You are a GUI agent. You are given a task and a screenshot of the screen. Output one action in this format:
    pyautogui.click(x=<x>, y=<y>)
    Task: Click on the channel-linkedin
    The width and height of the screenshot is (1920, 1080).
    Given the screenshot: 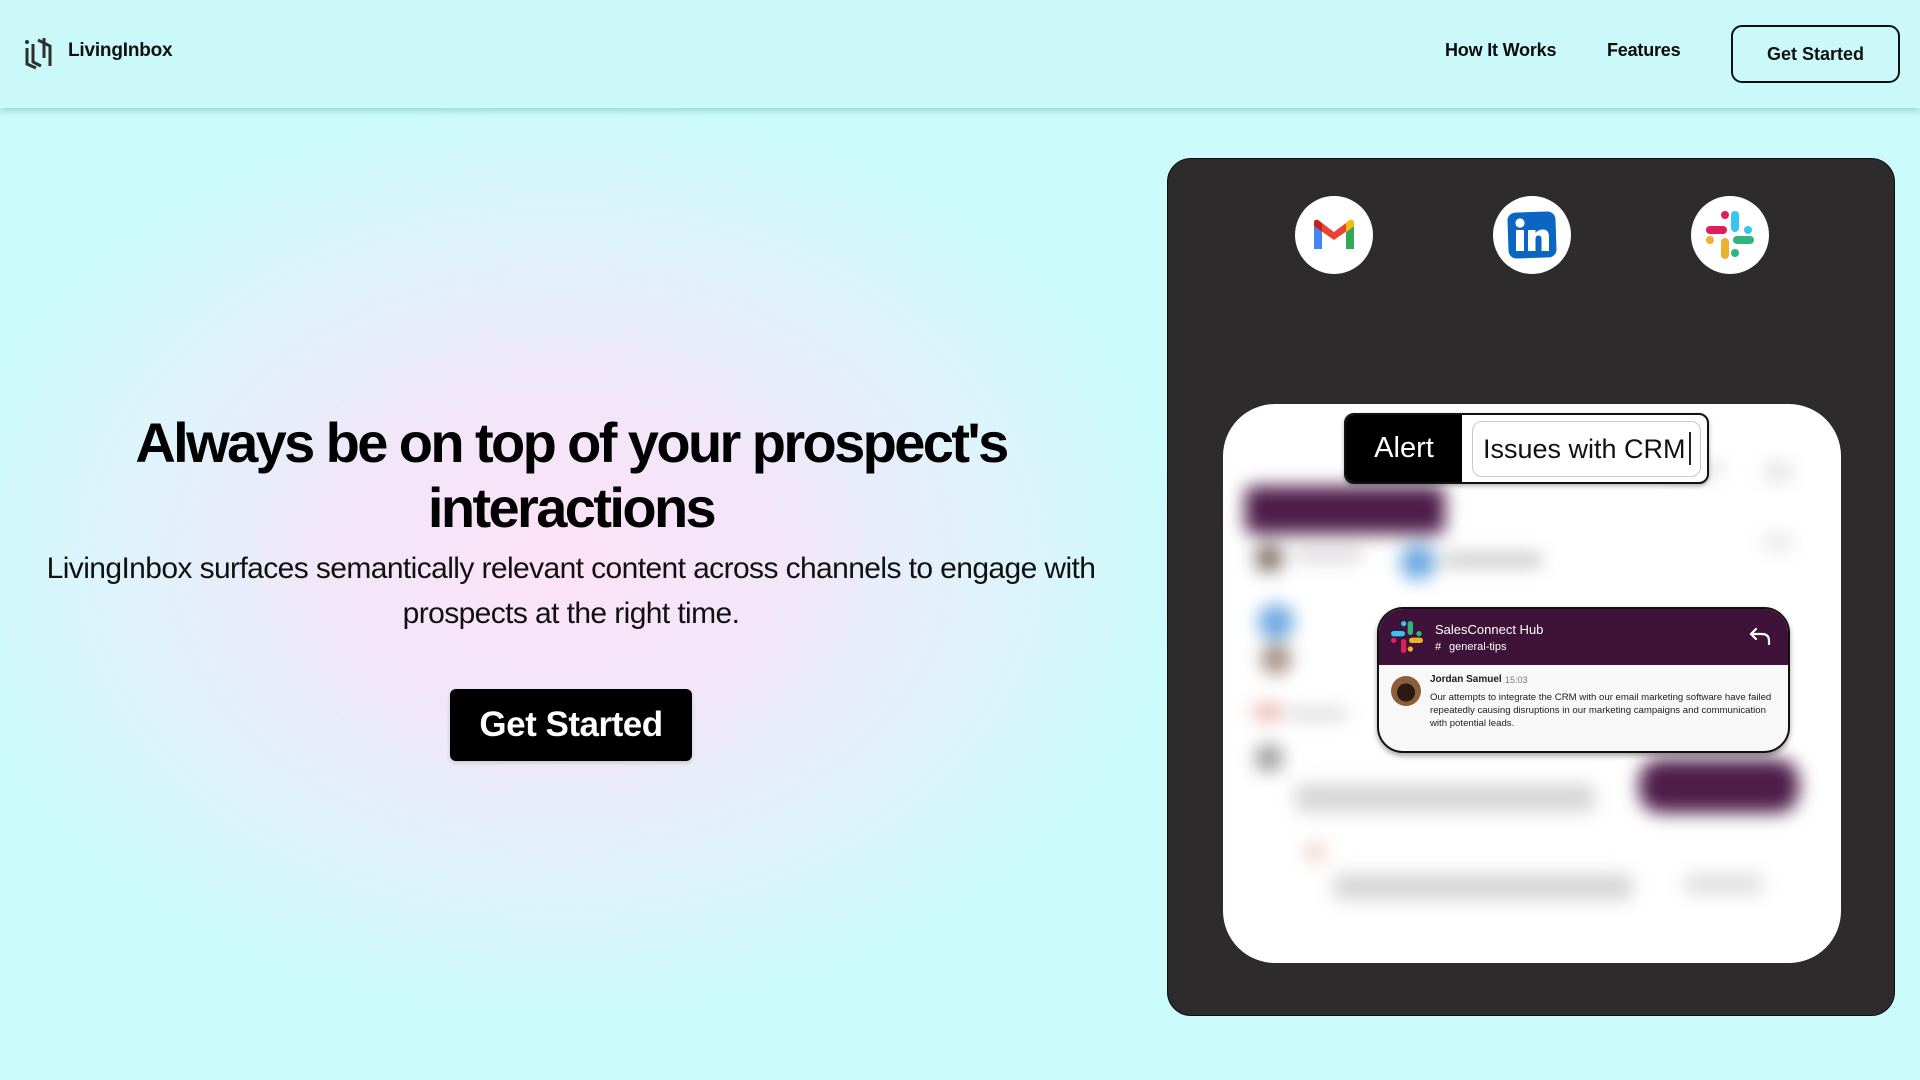 What is the action you would take?
    pyautogui.click(x=1532, y=235)
    